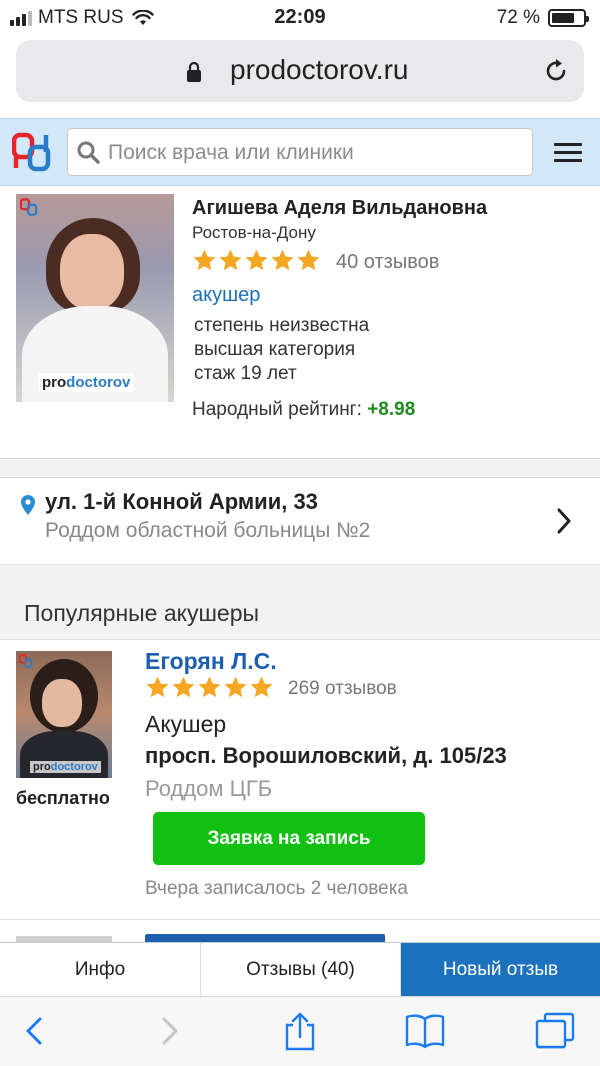 The image size is (600, 1066). Describe the element at coordinates (194, 71) in the screenshot. I see `lock-icon` at that location.